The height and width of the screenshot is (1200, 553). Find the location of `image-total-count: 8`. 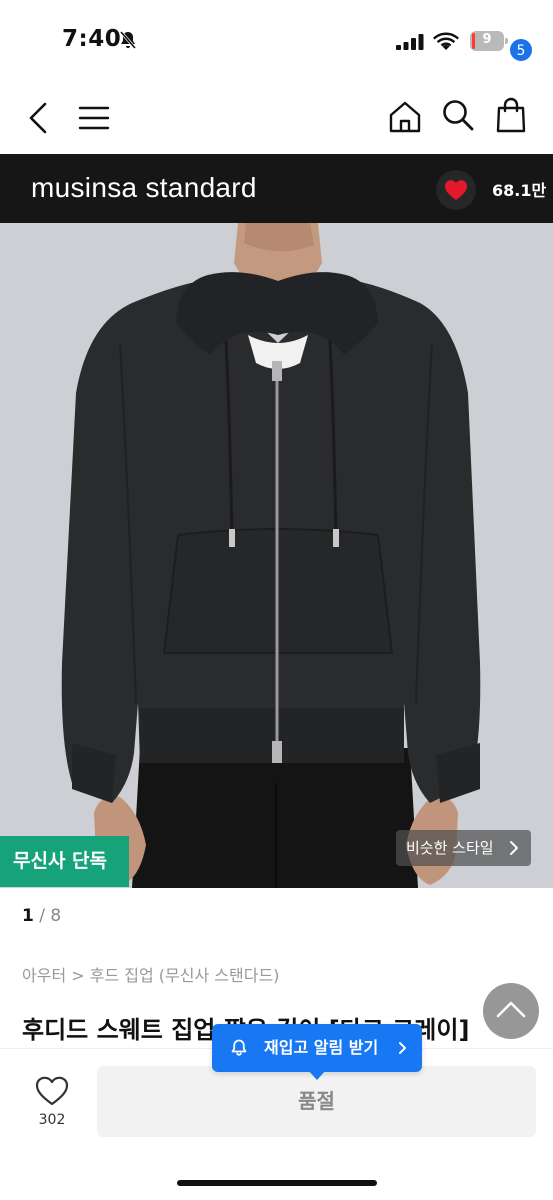

image-total-count: 8 is located at coordinates (56, 916).